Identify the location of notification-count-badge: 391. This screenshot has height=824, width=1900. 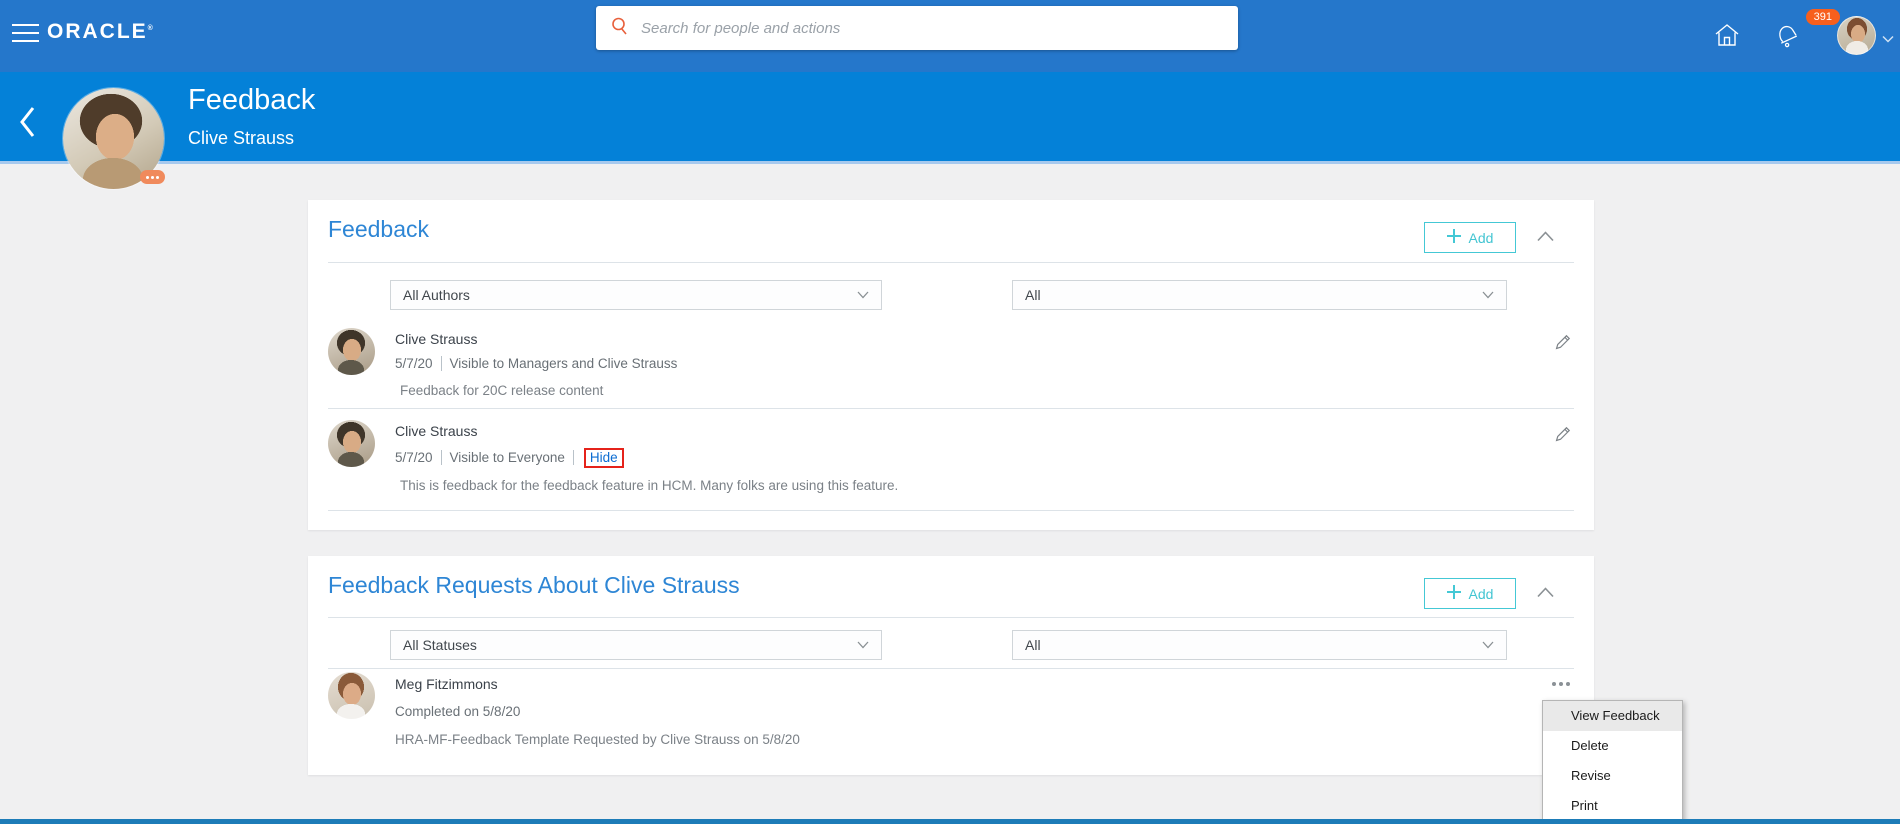
(1822, 17).